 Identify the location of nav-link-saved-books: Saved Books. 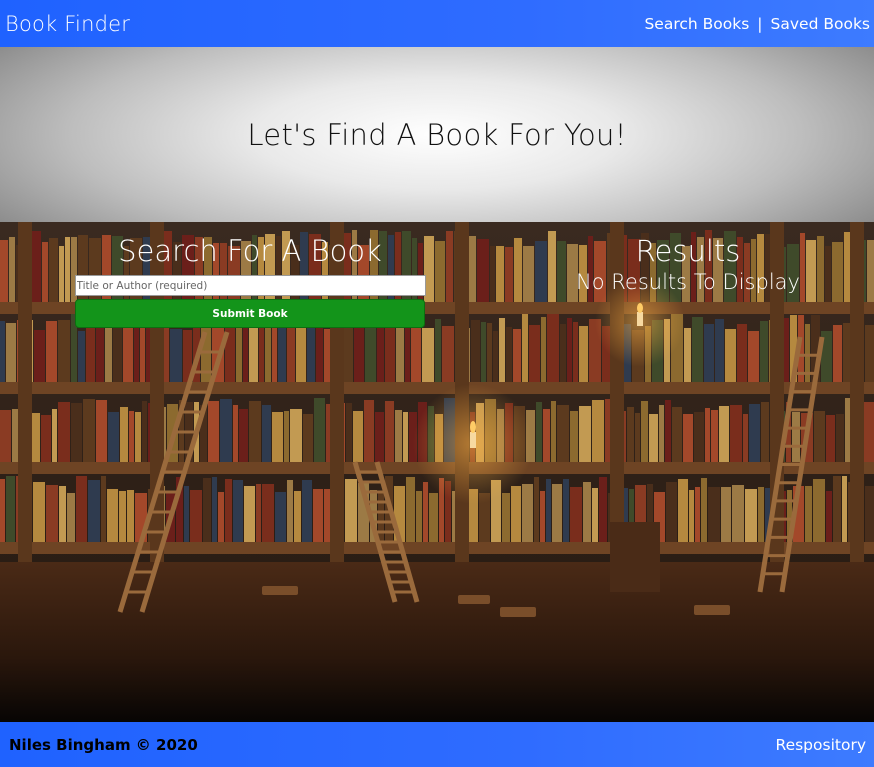
(820, 24).